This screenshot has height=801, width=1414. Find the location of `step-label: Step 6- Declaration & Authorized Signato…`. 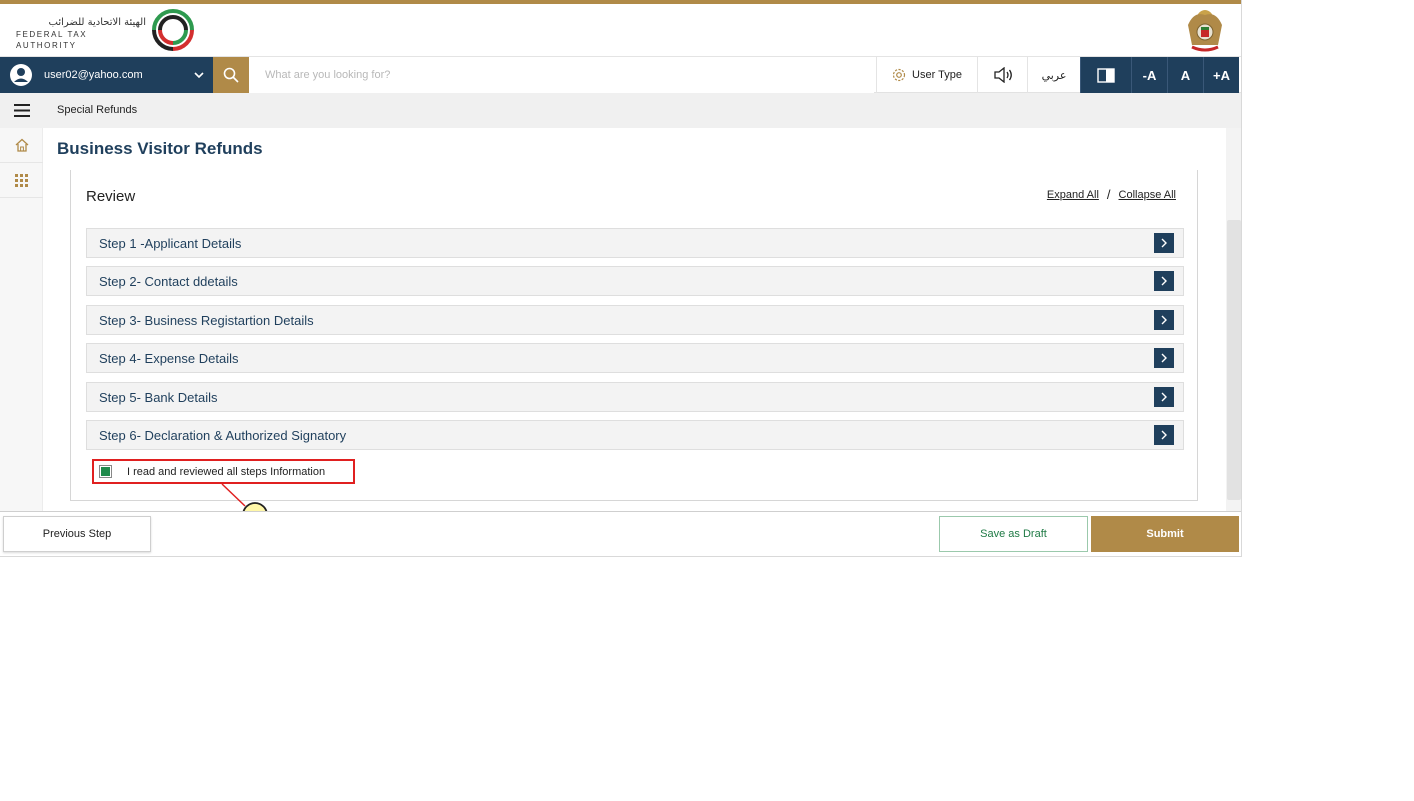

step-label: Step 6- Declaration & Authorized Signato… is located at coordinates (223, 435).